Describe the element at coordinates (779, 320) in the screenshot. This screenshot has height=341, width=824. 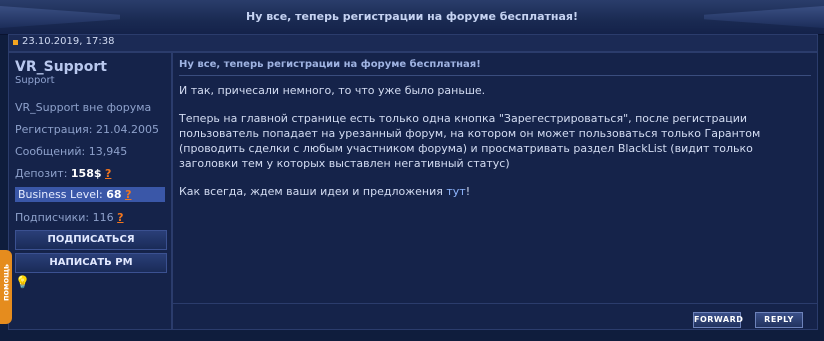
I see `reply-button: REPLY` at that location.